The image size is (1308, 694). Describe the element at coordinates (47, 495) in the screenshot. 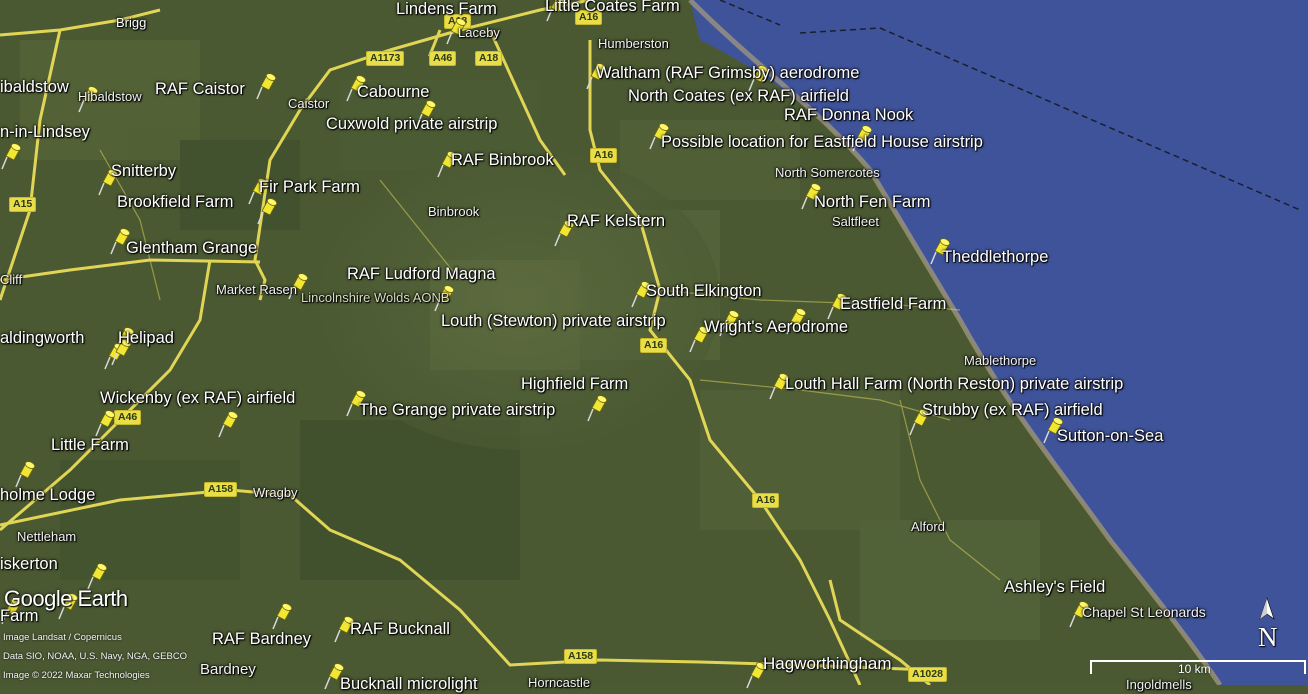

I see `placemark-label-holme-lodge-edge: holme Lodge` at that location.